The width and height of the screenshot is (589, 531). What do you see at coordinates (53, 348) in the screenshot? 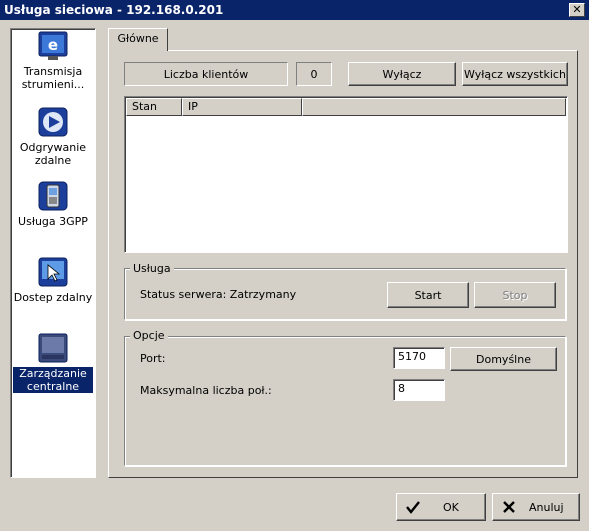
I see `central-management-icon` at bounding box center [53, 348].